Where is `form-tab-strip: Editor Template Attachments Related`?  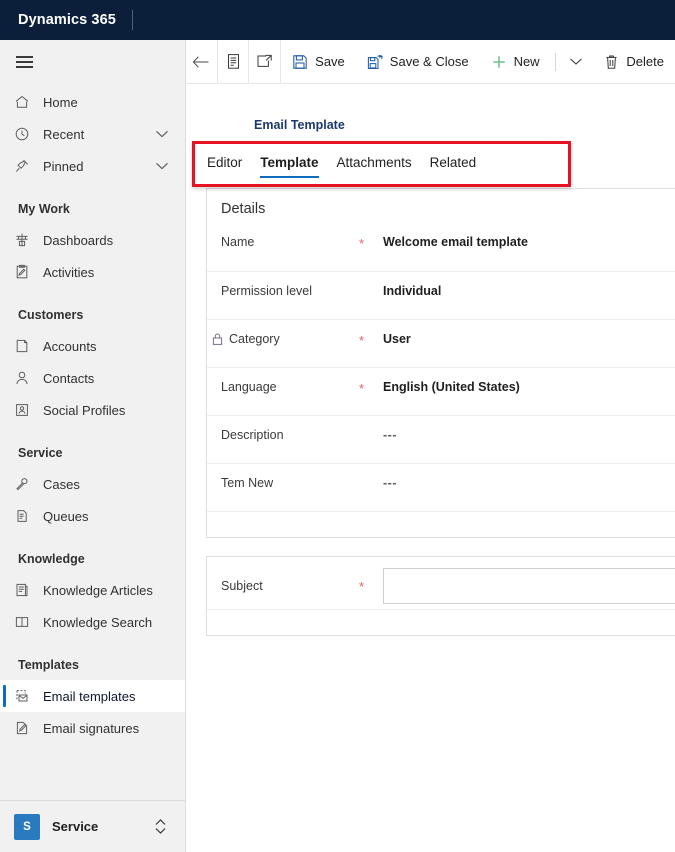
form-tab-strip: Editor Template Attachments Related is located at coordinates (430, 159).